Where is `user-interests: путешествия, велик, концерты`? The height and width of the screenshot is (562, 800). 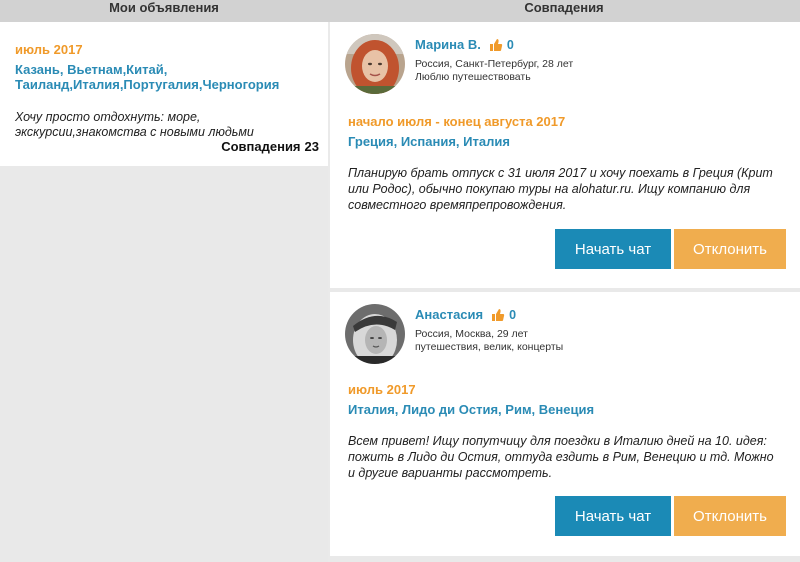 user-interests: путешествия, велик, концерты is located at coordinates (489, 347).